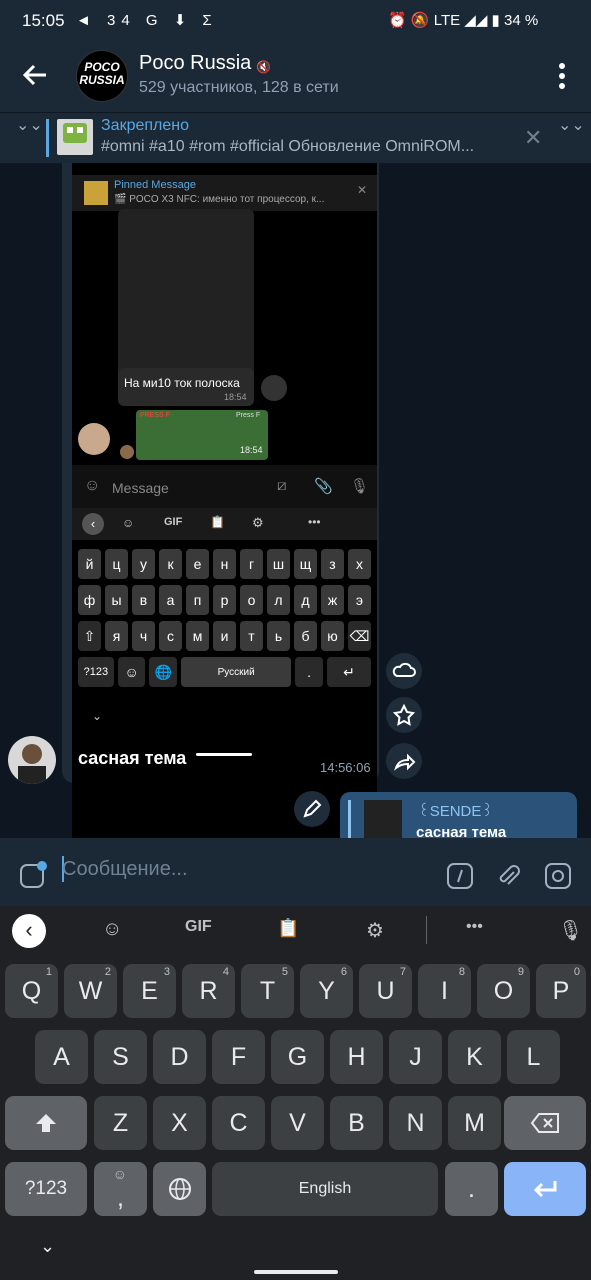 This screenshot has width=591, height=1280. What do you see at coordinates (312, 809) in the screenshot?
I see `pencil-icon` at bounding box center [312, 809].